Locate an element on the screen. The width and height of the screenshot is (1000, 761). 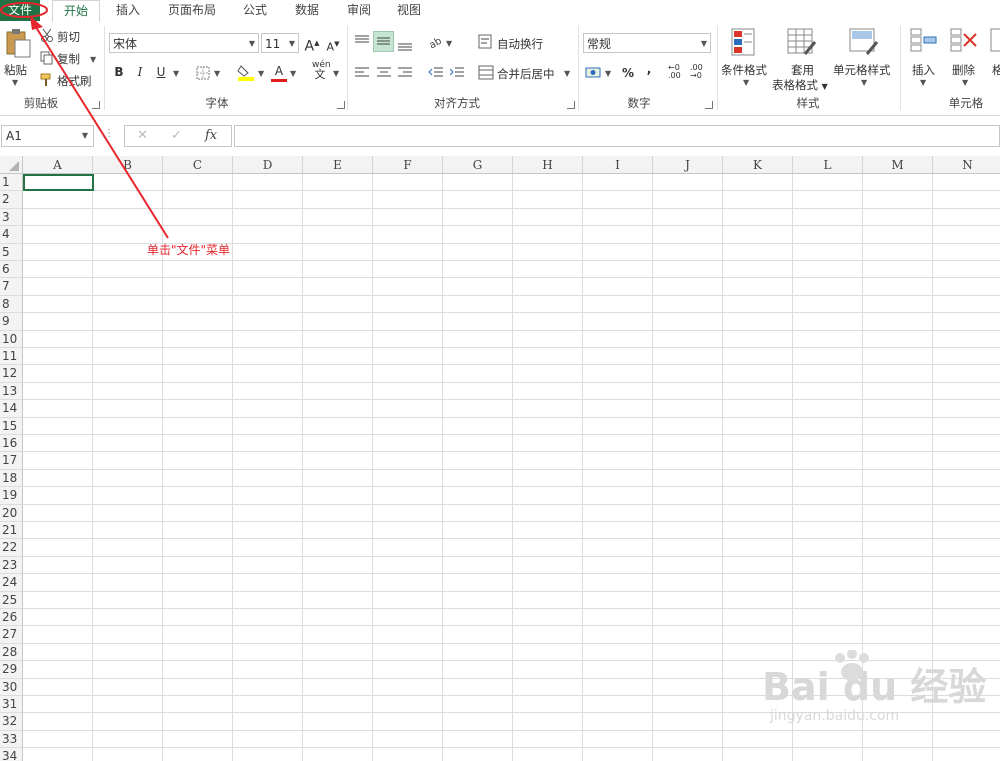
baidu-watermark: Bai du 经验 jingyan.baidu.com is located at coordinates (874, 687).